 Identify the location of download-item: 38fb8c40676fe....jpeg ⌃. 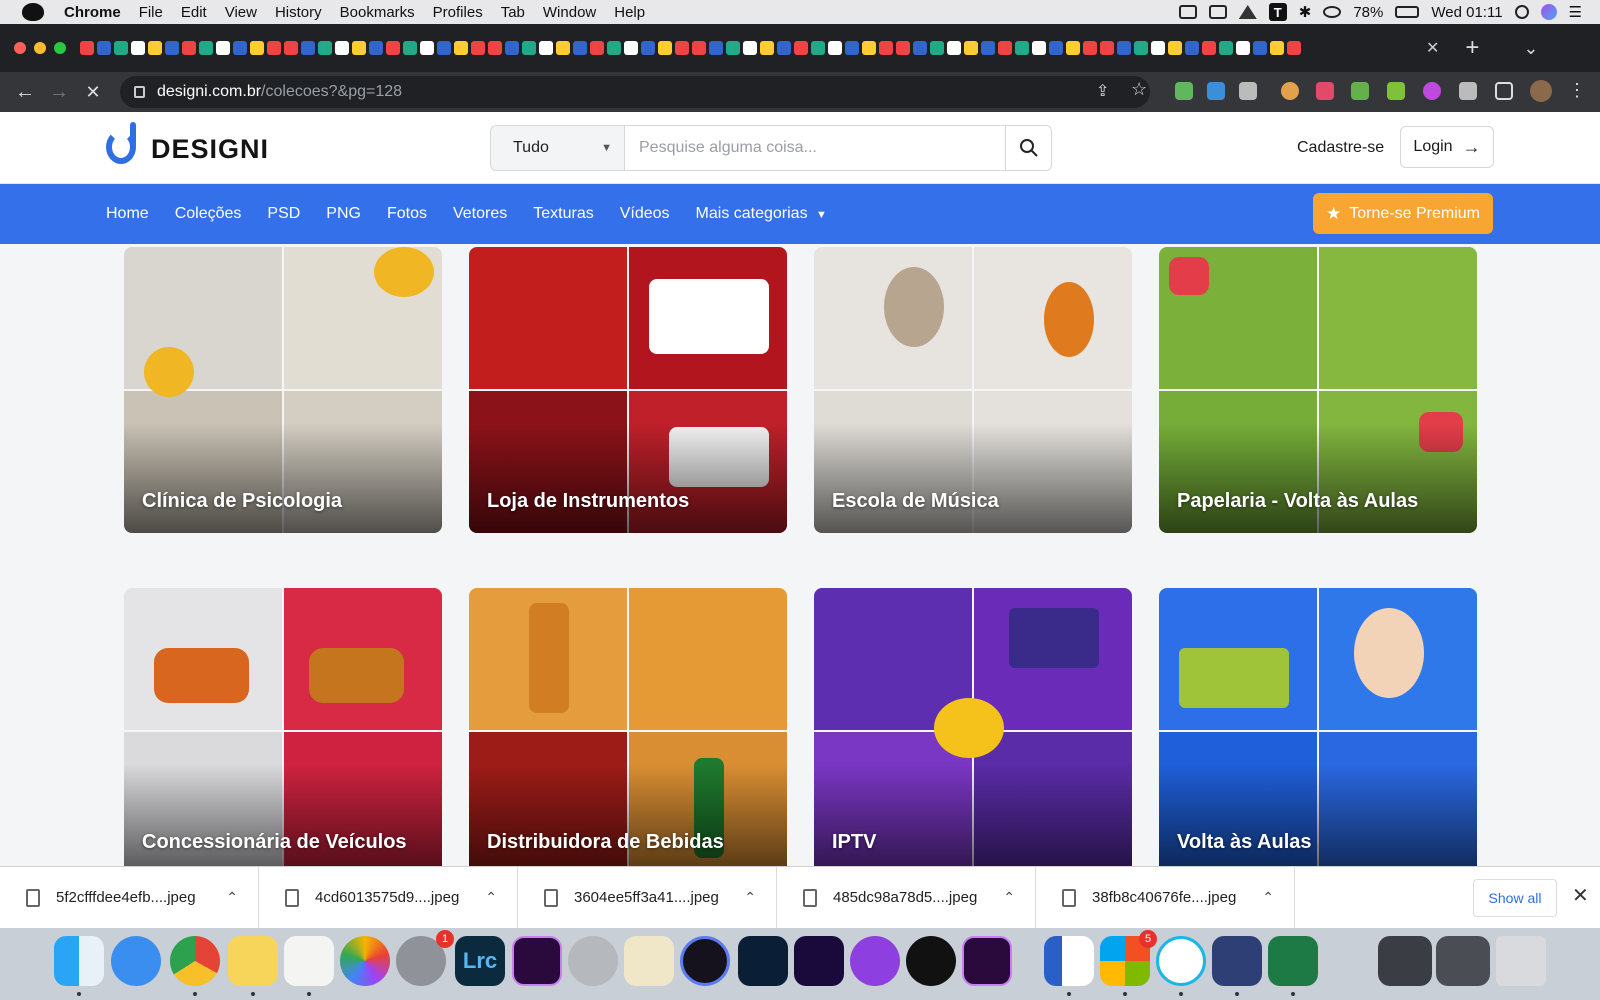
(1165, 897).